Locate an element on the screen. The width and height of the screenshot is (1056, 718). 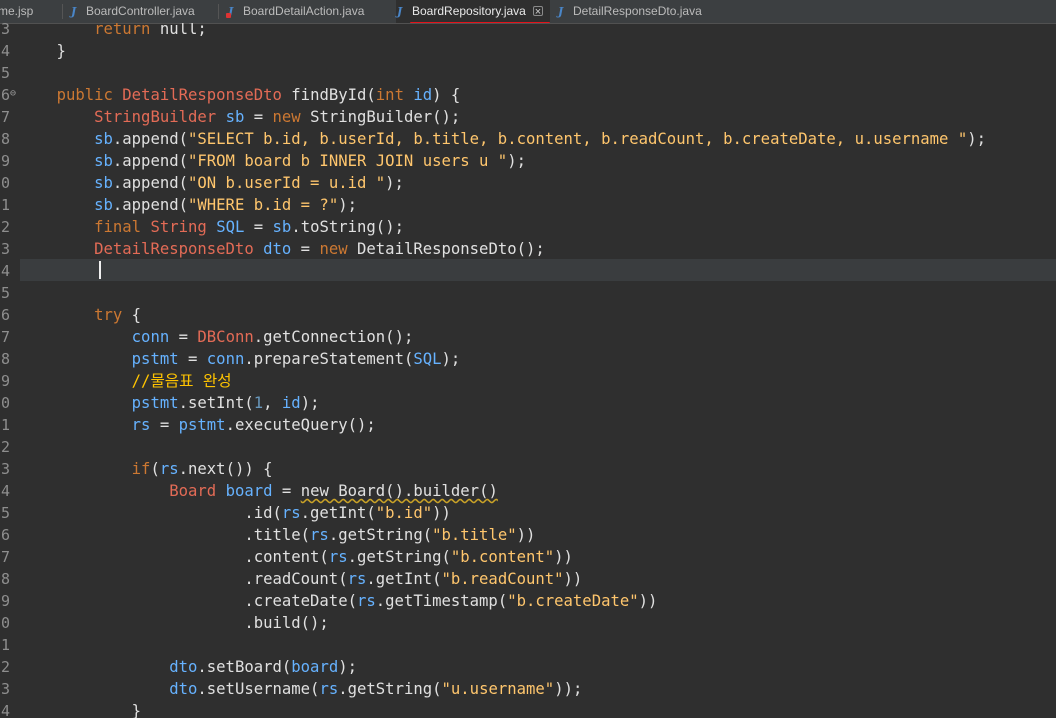
code-token: "b.createDate" is located at coordinates (573, 601).